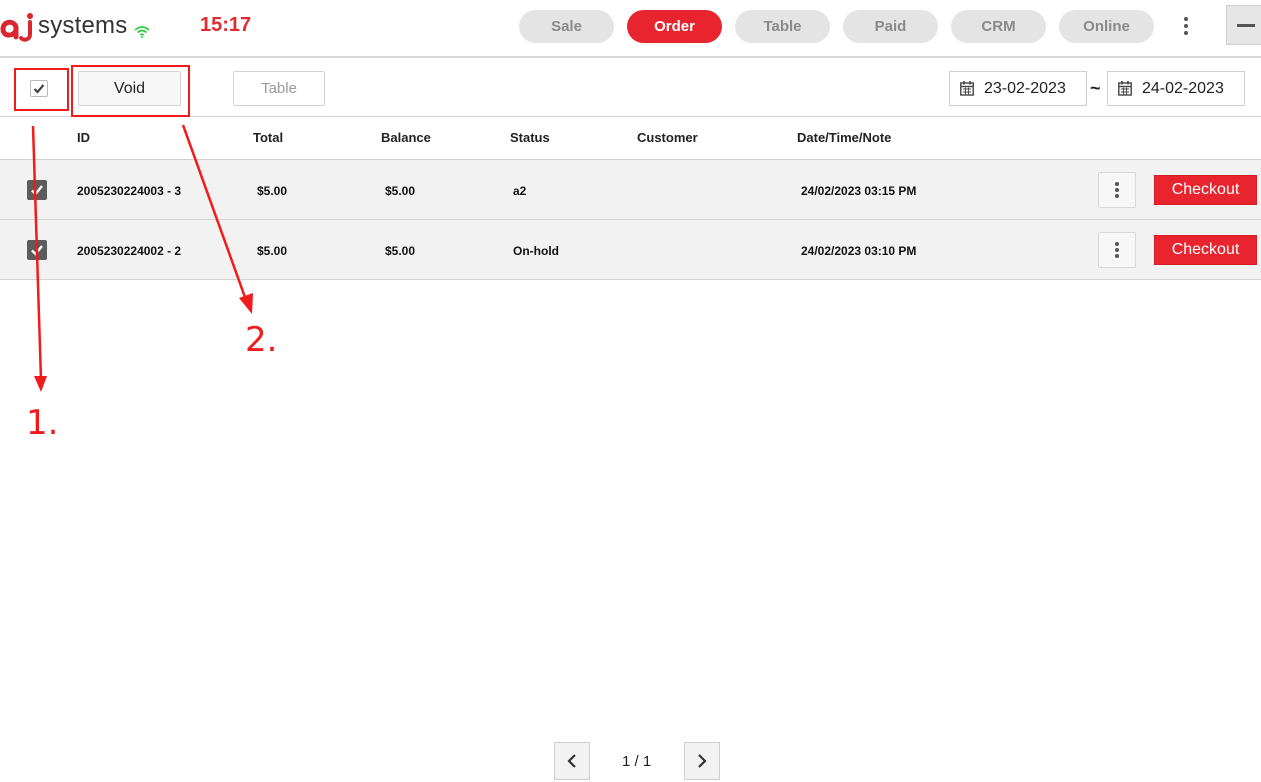  I want to click on date-from-field: 23-02-2023, so click(1018, 88).